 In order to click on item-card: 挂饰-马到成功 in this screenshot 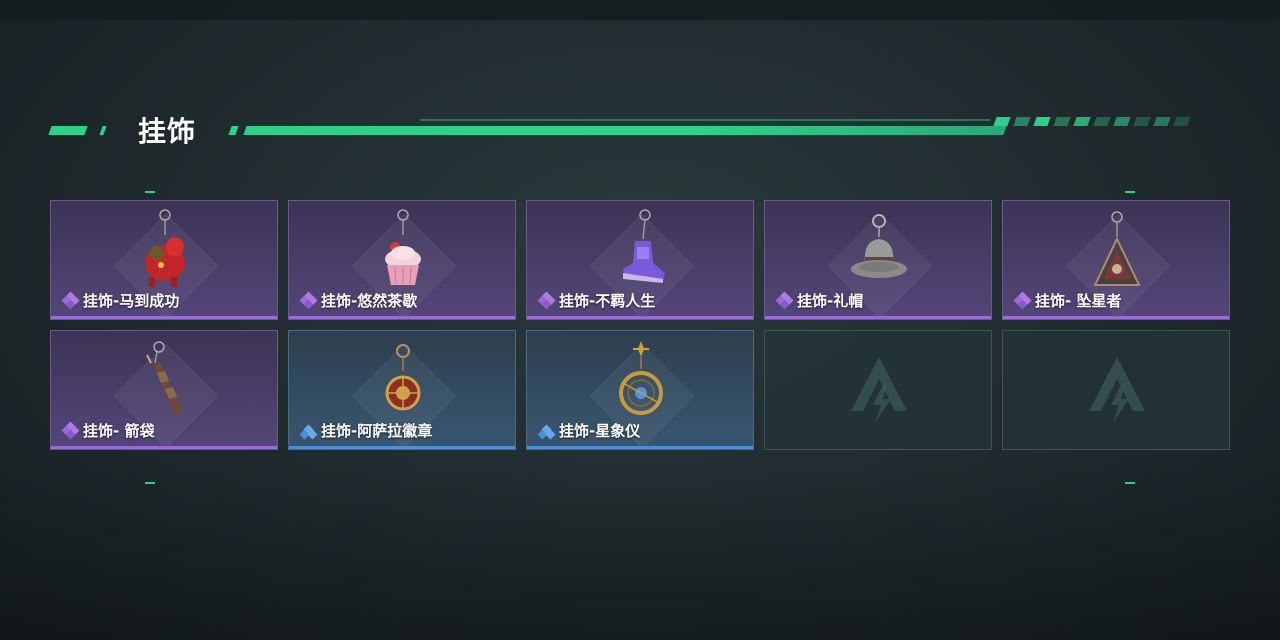, I will do `click(164, 260)`.